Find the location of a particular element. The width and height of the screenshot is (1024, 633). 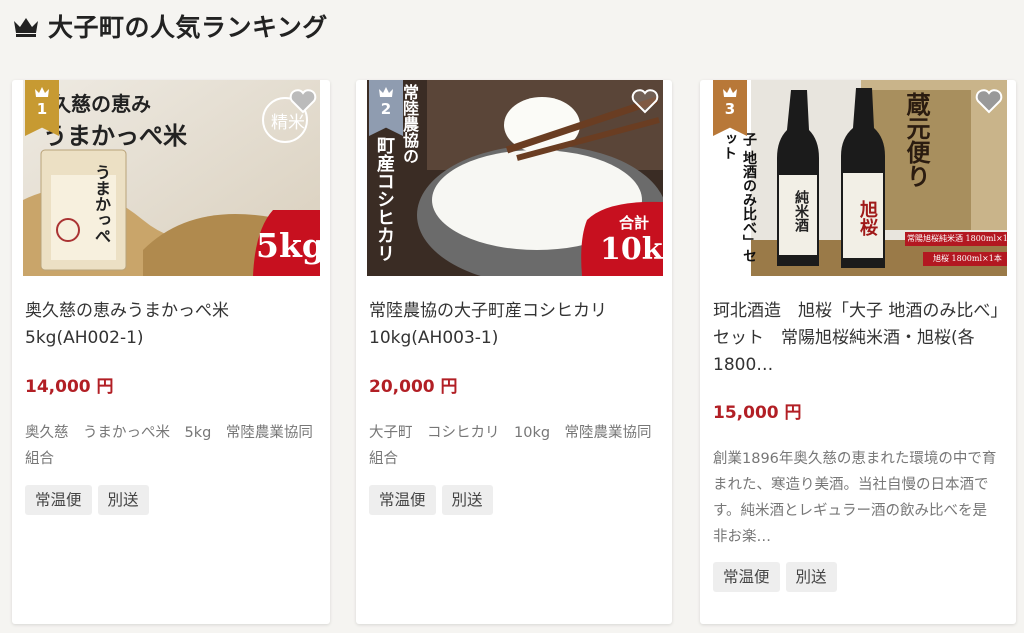

bottle-label-1: 純米酒 is located at coordinates (801, 211).